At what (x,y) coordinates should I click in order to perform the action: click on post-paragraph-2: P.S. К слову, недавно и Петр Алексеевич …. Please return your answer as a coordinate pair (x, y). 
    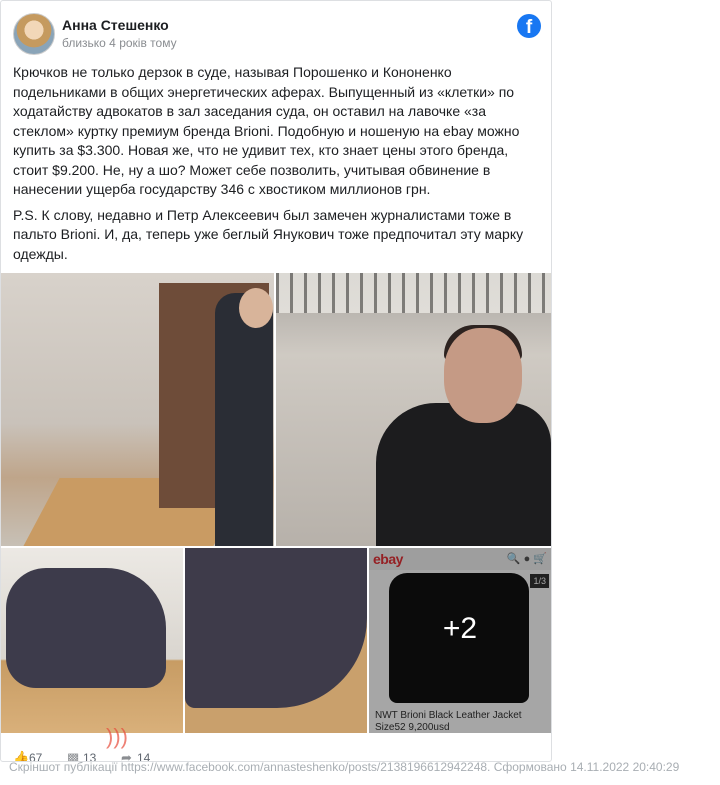
    Looking at the image, I should click on (268, 234).